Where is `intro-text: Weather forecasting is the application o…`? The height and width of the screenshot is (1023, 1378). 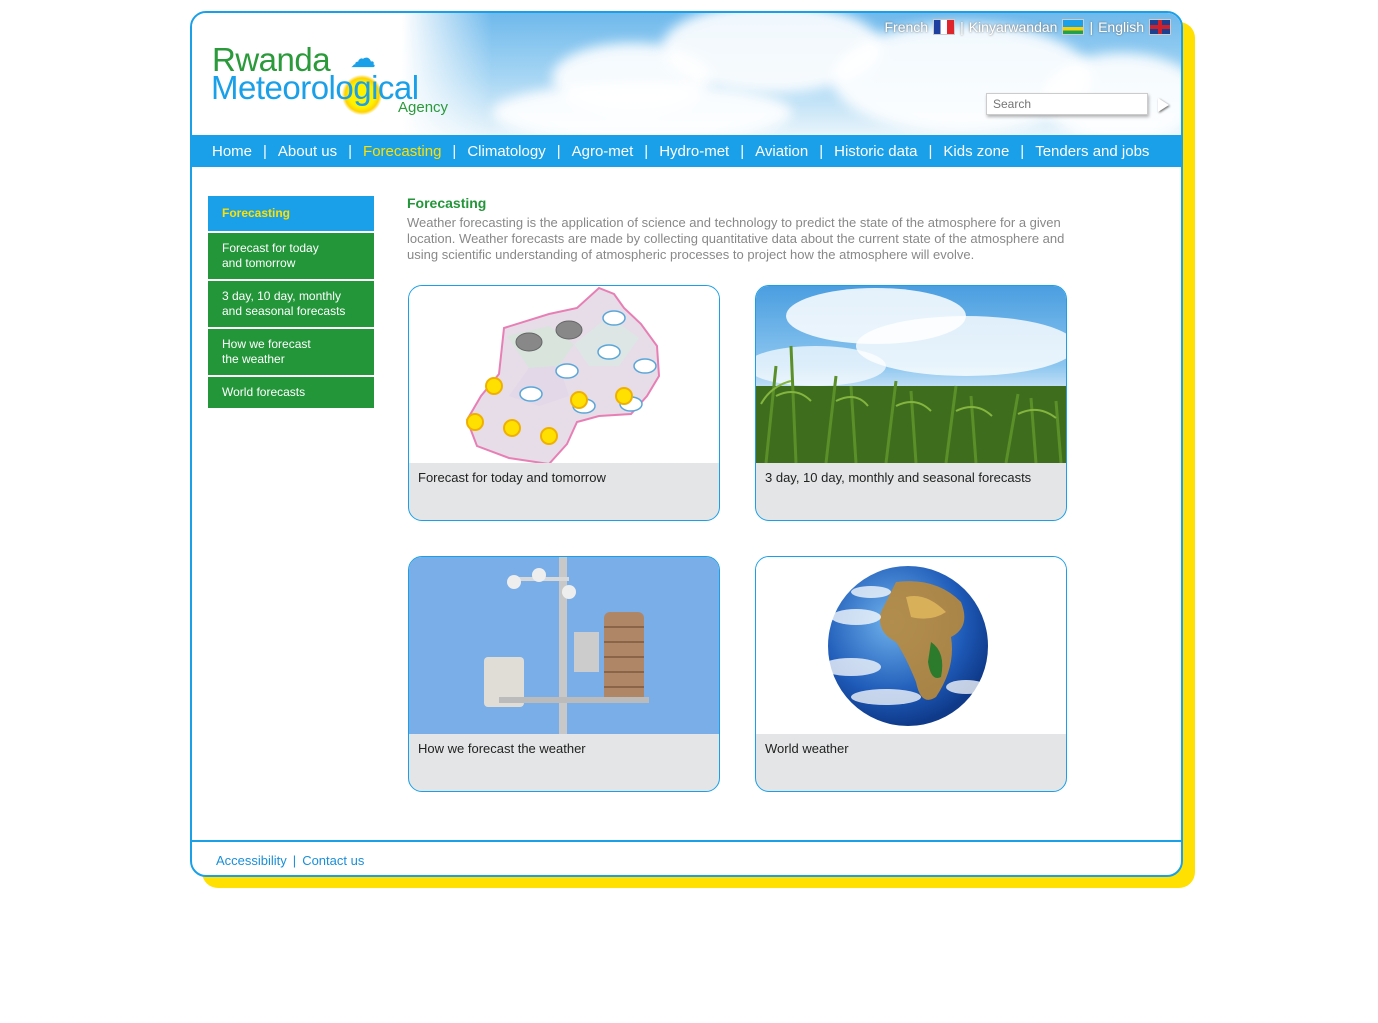 intro-text: Weather forecasting is the application o… is located at coordinates (736, 238).